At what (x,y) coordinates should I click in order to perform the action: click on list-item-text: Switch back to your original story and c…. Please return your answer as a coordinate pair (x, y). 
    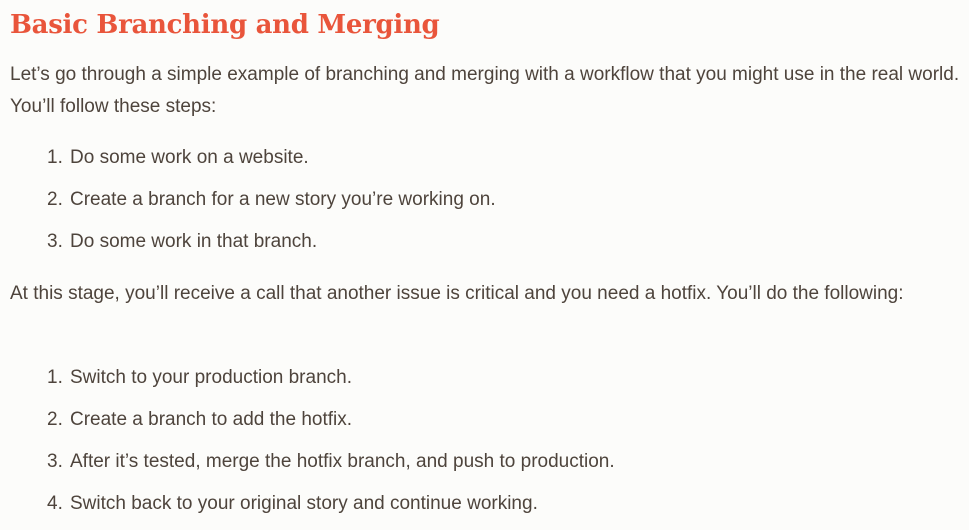
    Looking at the image, I should click on (304, 503).